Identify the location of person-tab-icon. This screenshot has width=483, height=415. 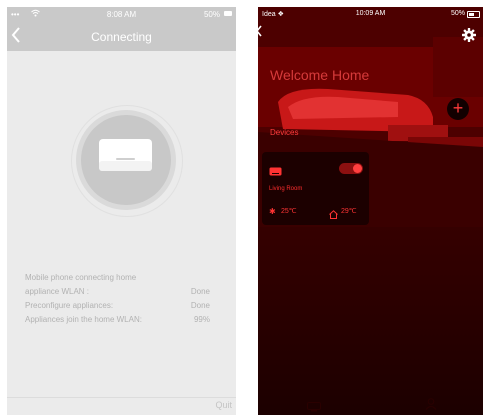
(431, 403).